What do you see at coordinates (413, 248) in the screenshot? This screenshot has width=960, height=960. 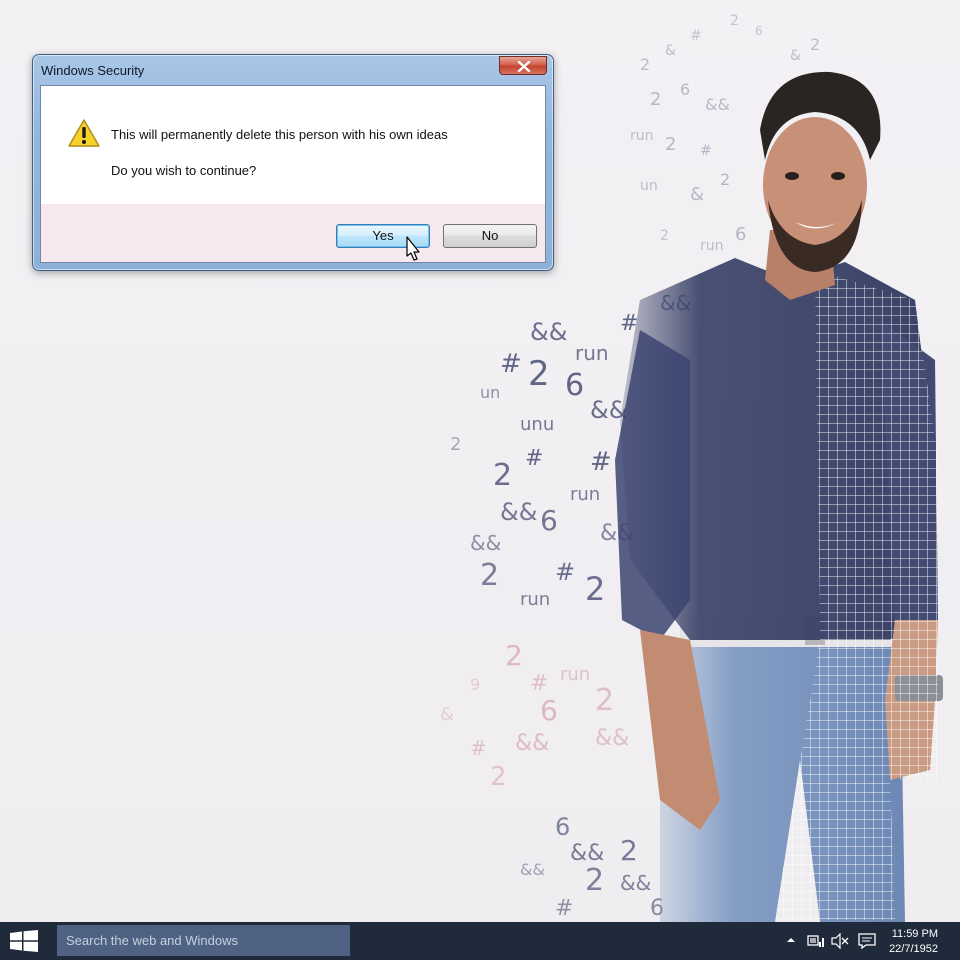 I see `mouse-cursor-icon` at bounding box center [413, 248].